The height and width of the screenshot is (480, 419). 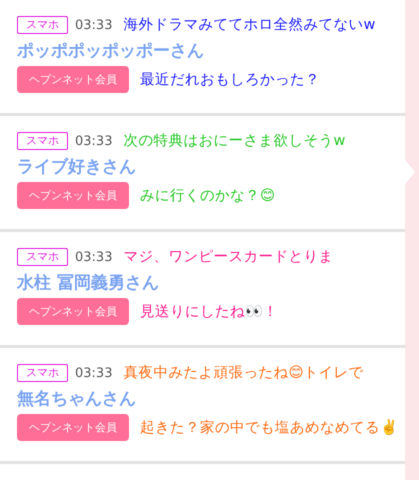 What do you see at coordinates (208, 196) in the screenshot?
I see `overlay-caption: みに行くのかな？😊` at bounding box center [208, 196].